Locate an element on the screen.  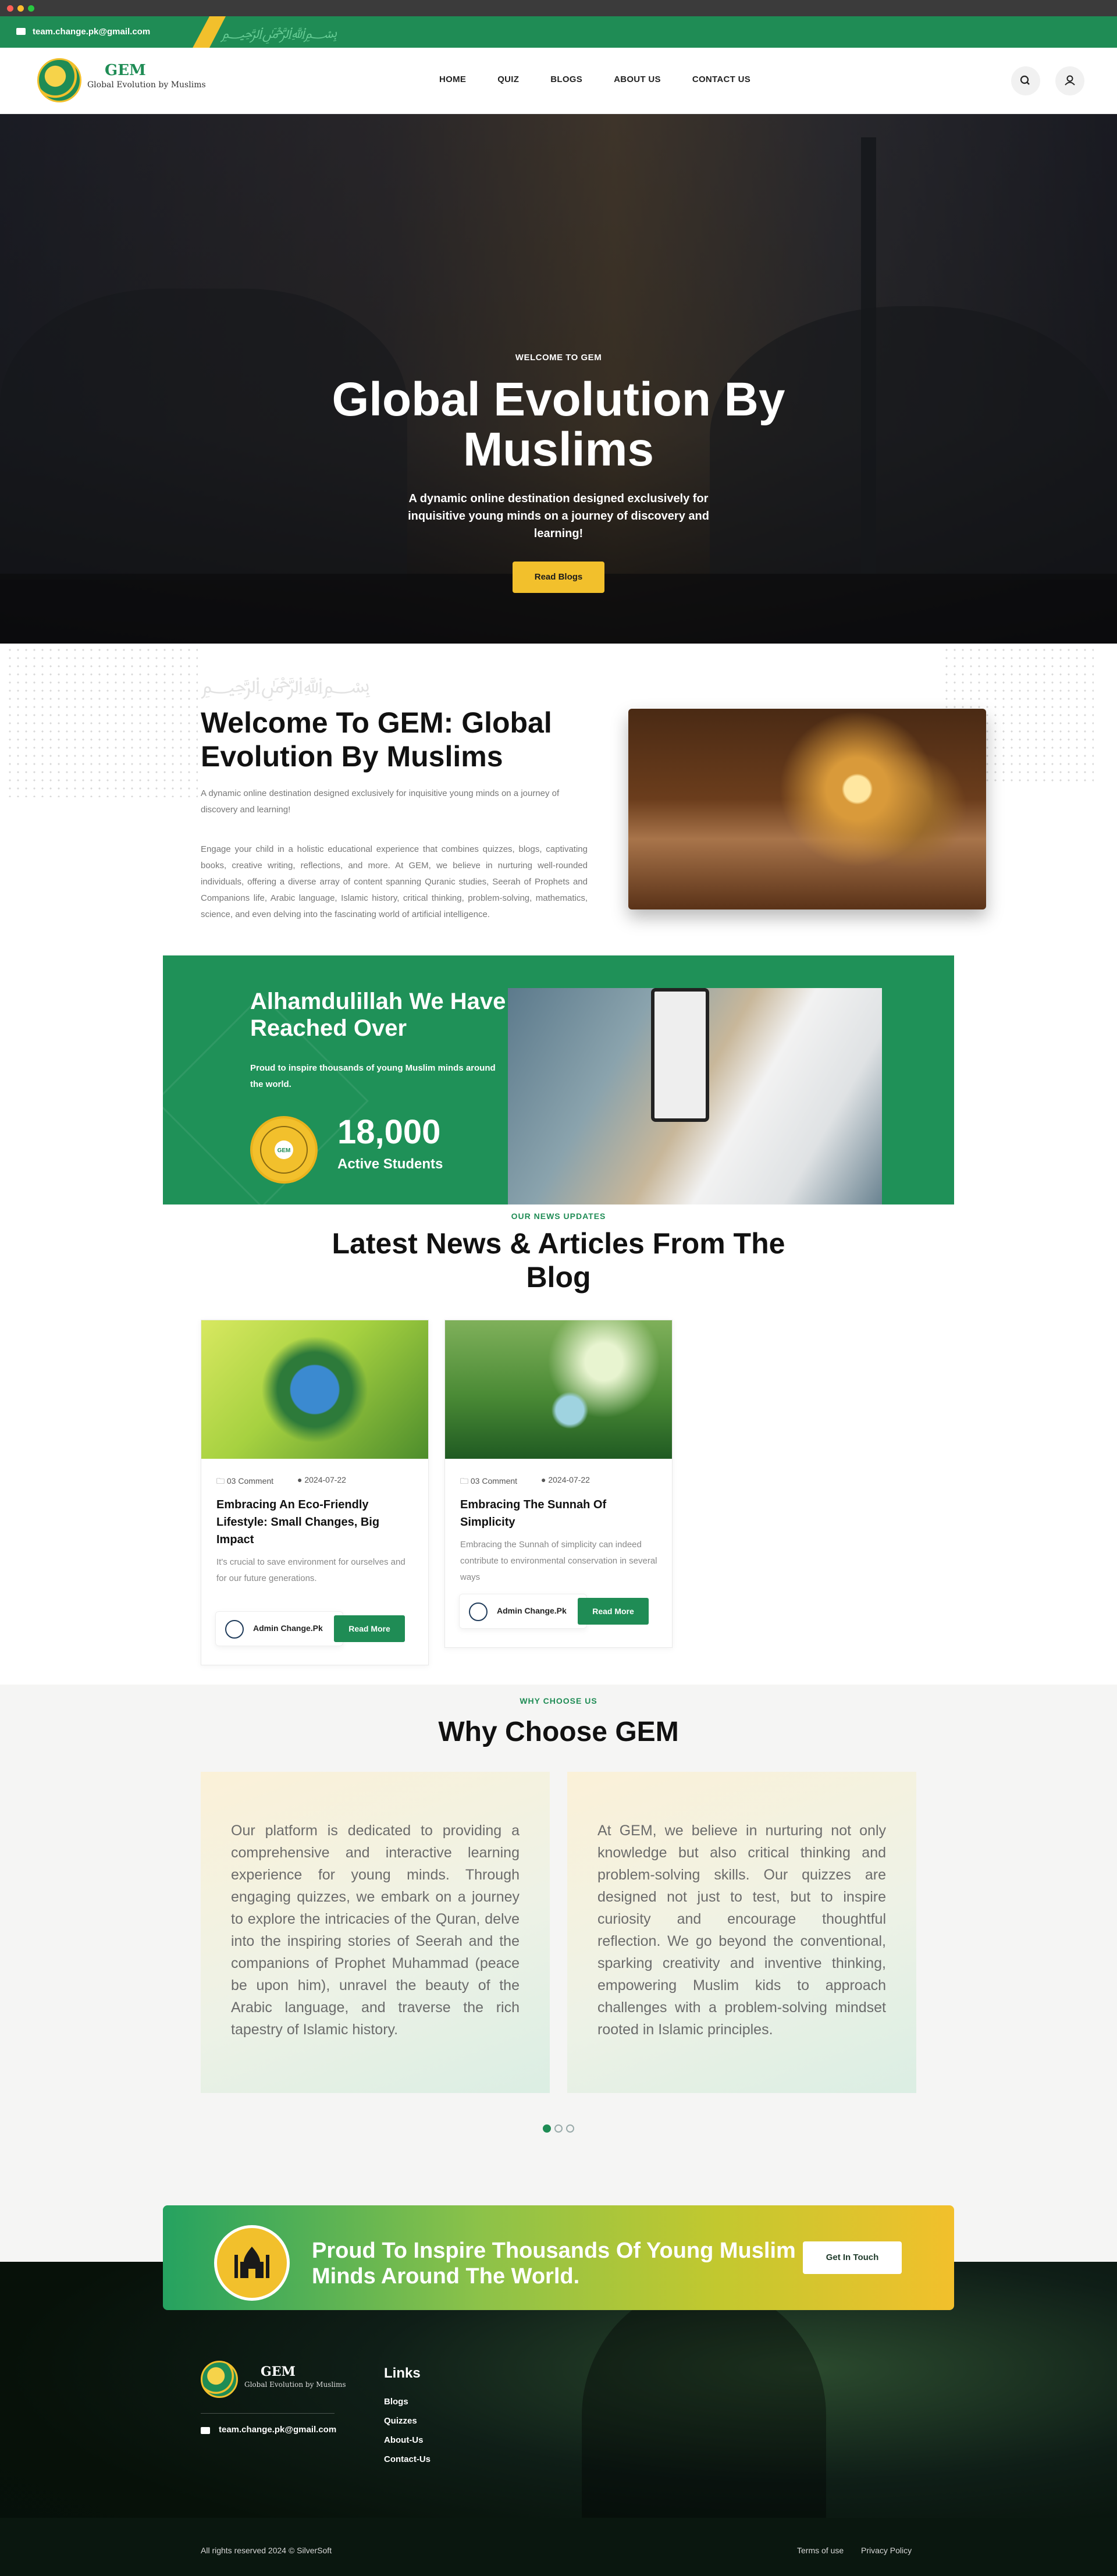
footer-link-blogs: Blogs is located at coordinates (396, 2402).